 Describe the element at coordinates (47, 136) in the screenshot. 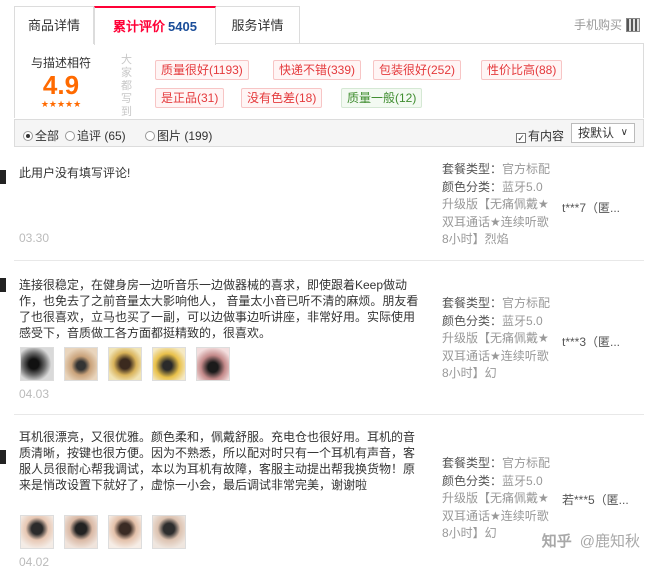

I see `filter-all-label: 全部` at that location.